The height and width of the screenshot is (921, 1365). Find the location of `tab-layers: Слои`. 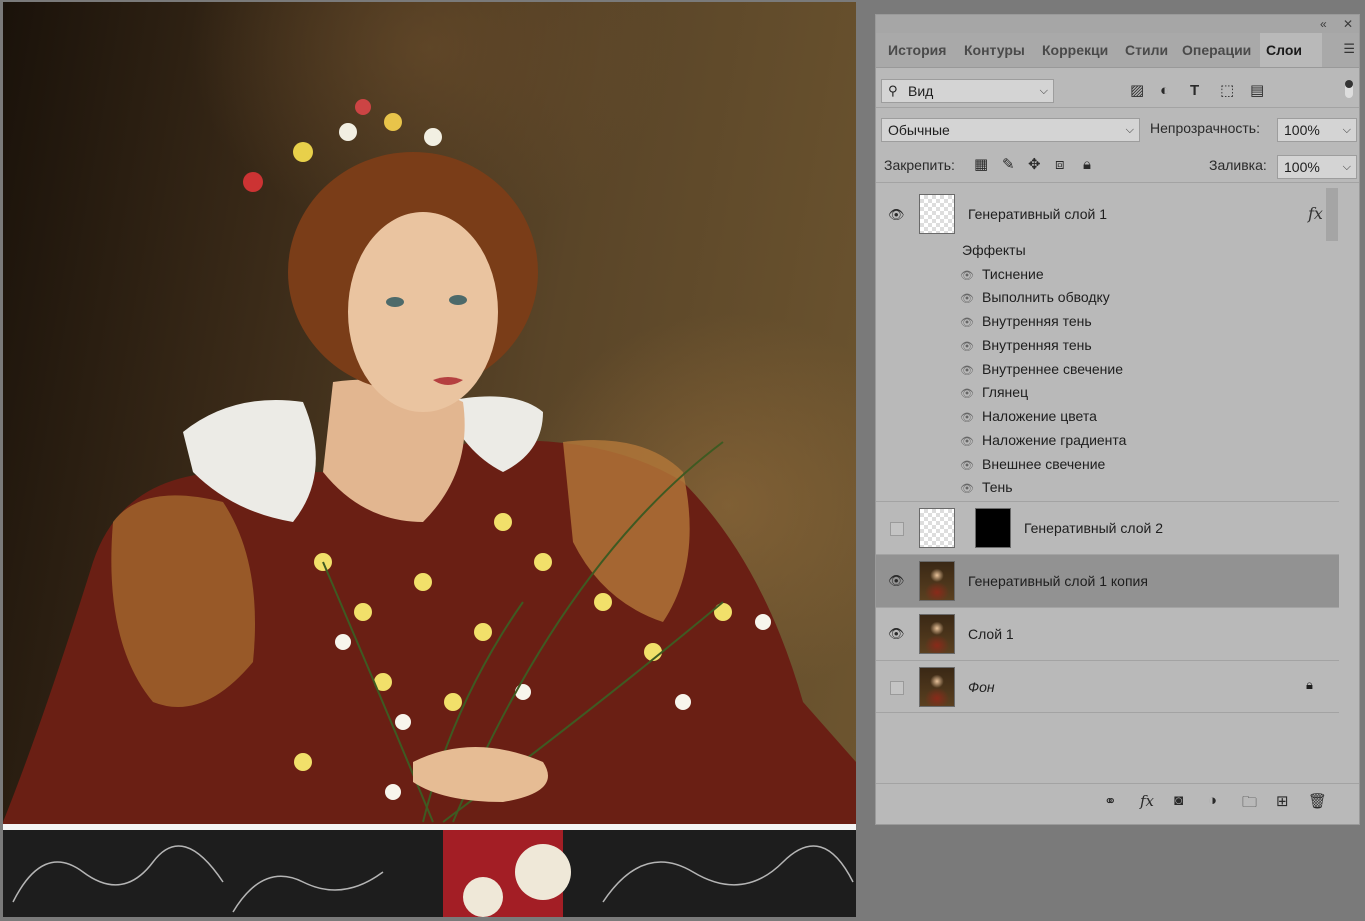

tab-layers: Слои is located at coordinates (1291, 50).